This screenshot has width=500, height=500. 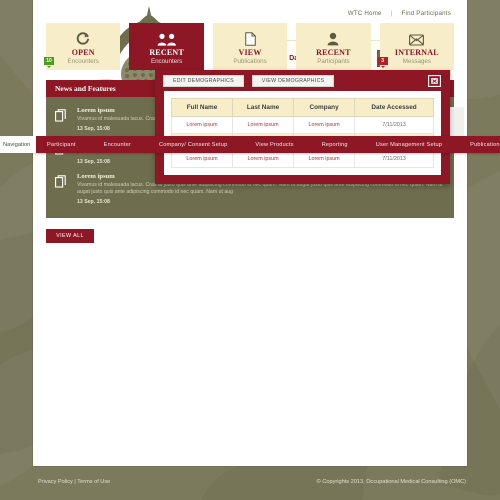 What do you see at coordinates (83, 61) in the screenshot?
I see `card-open-subtitle: Encounters` at bounding box center [83, 61].